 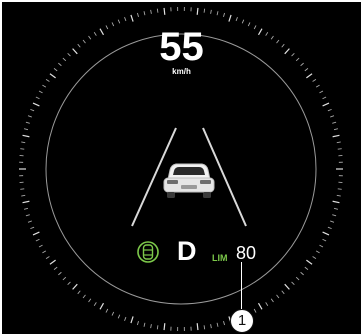 What do you see at coordinates (187, 251) in the screenshot?
I see `gear-indicator: D` at bounding box center [187, 251].